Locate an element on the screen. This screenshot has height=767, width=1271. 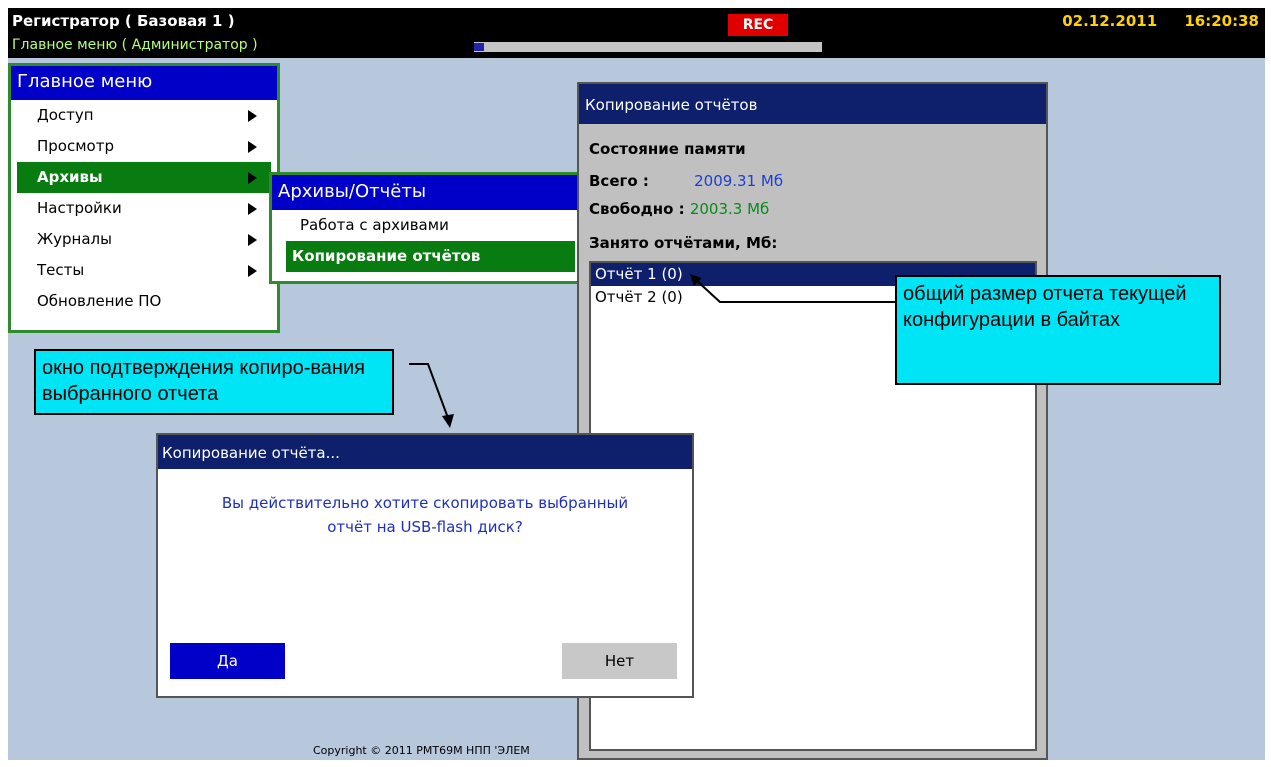
date-display: 02.12.2011 is located at coordinates (1110, 21).